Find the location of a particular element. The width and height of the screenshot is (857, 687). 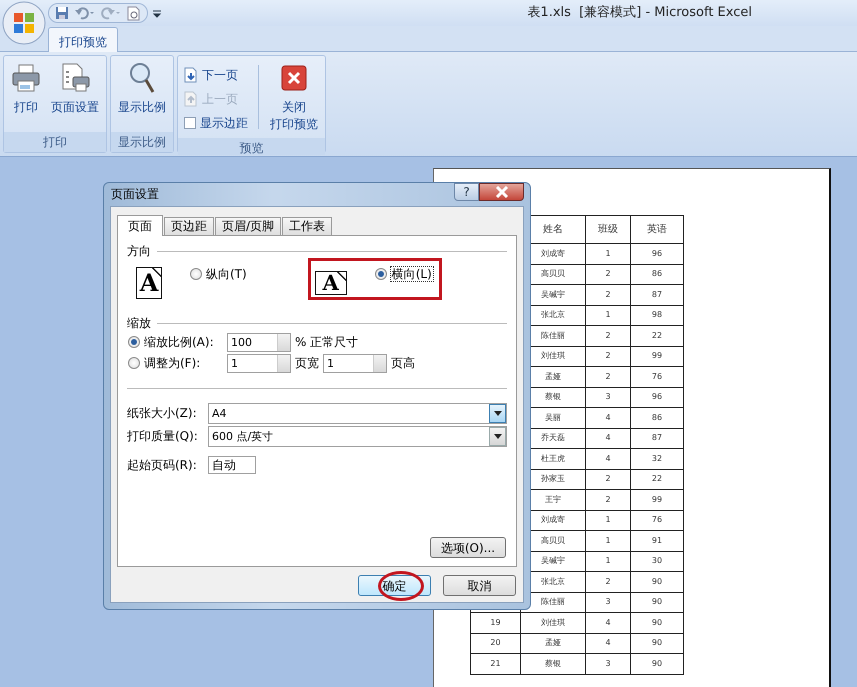

landscape-page-icon: A is located at coordinates (330, 283).